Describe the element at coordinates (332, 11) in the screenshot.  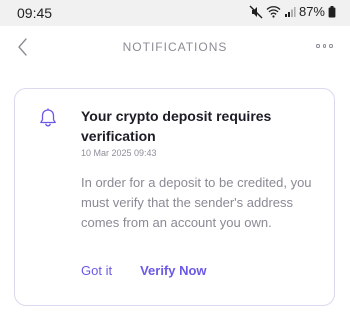
I see `battery-icon` at that location.